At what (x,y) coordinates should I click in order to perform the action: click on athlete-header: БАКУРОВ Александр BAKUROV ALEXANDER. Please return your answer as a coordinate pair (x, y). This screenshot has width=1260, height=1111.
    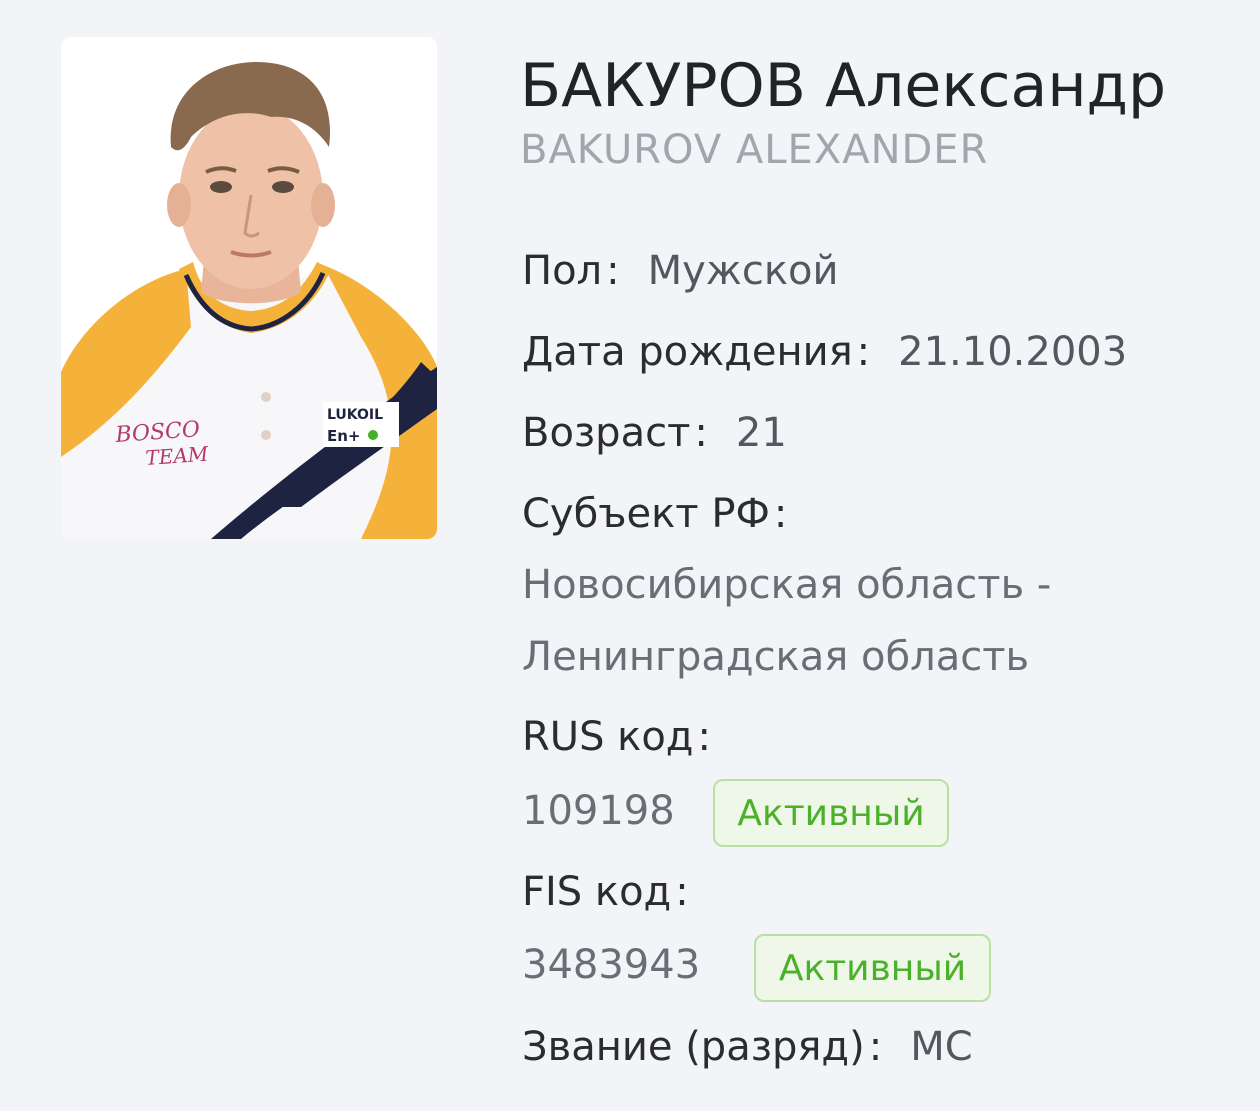
    Looking at the image, I should click on (880, 112).